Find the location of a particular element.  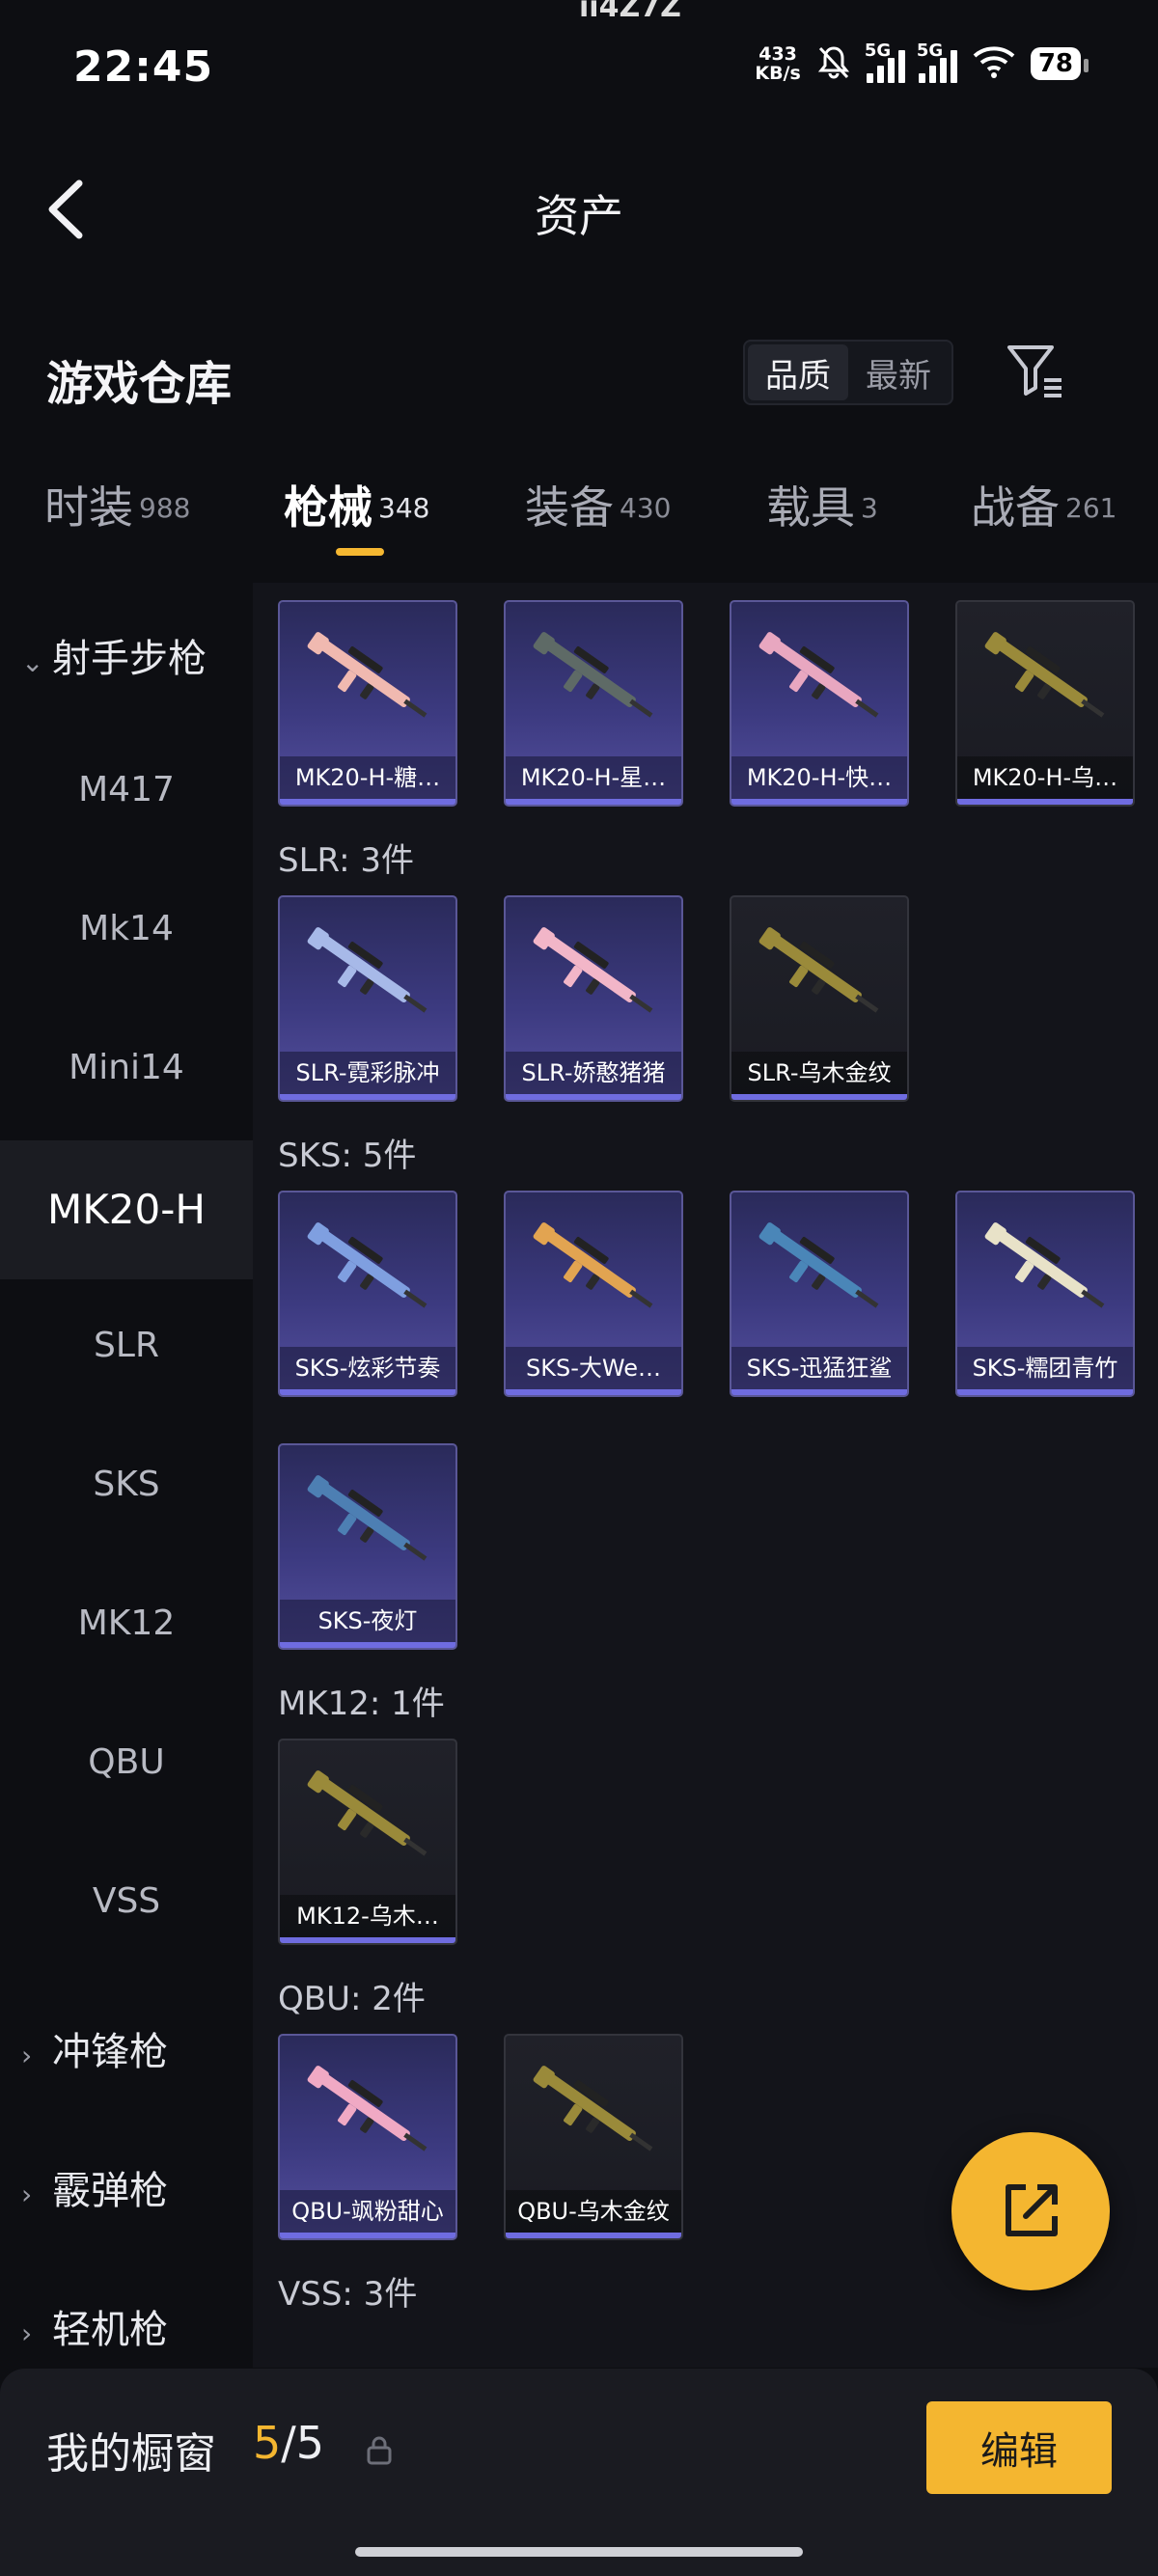

tab-firearms: 枪械 348 is located at coordinates (356, 514).